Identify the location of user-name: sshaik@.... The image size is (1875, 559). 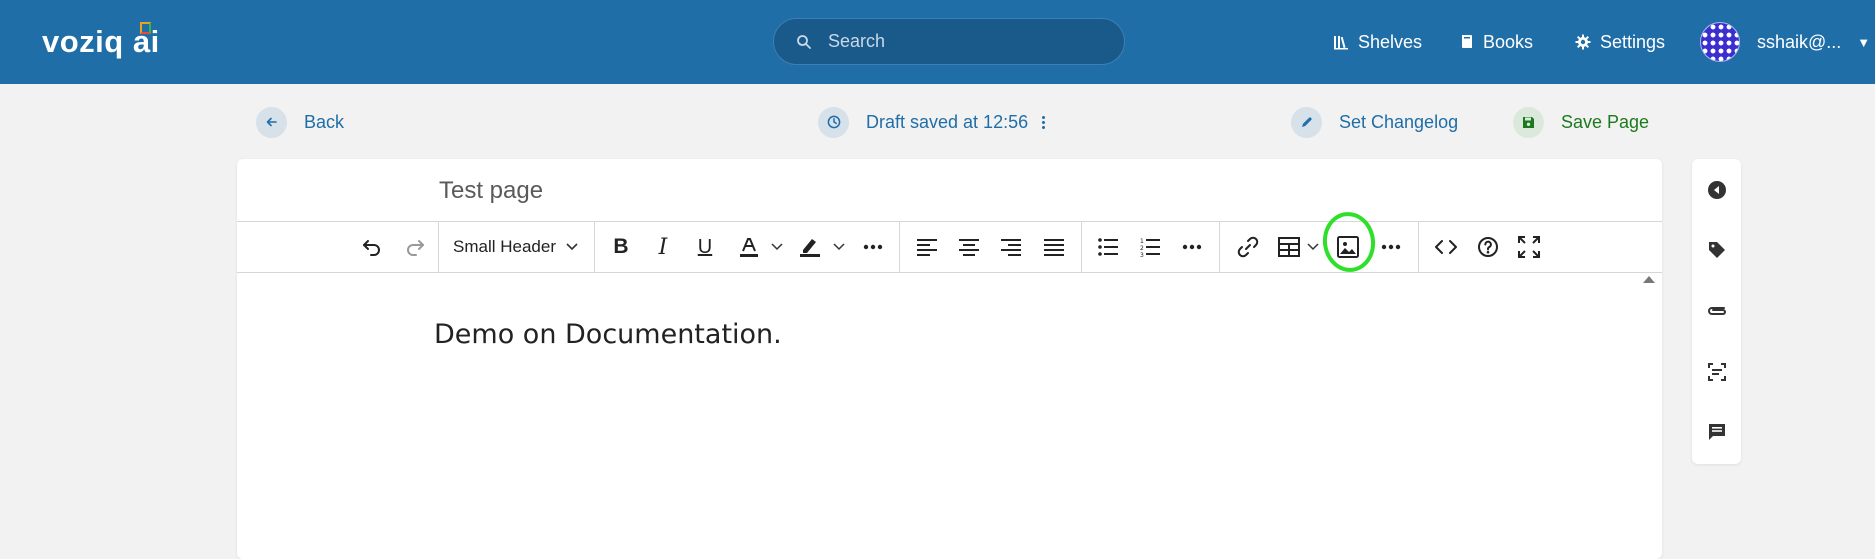
(1799, 41).